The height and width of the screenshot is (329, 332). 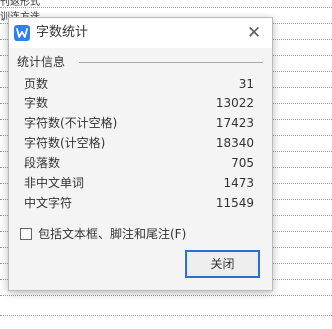 I want to click on include-textboxes-footnotes-endnotes-label: 包括文本框、脚注和尾注(F), so click(x=112, y=234).